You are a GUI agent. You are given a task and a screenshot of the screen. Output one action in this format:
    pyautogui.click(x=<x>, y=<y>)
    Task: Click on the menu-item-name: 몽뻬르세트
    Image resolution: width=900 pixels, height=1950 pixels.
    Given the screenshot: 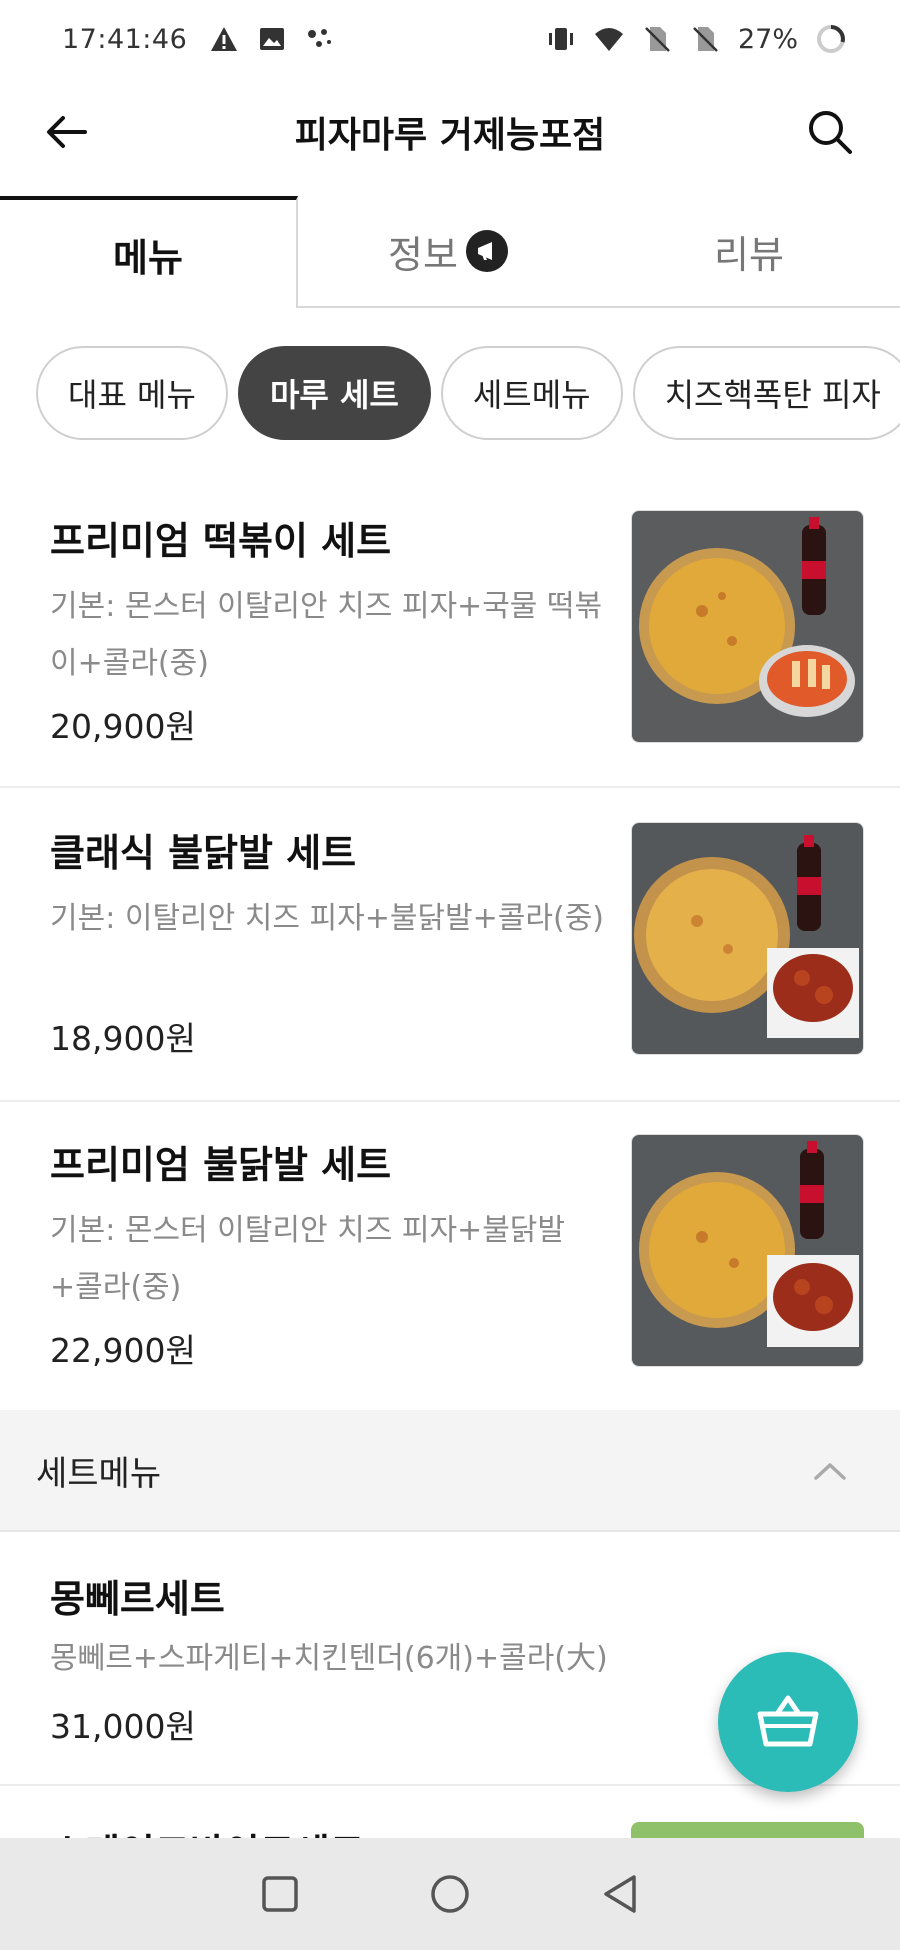 What is the action you would take?
    pyautogui.click(x=137, y=1599)
    